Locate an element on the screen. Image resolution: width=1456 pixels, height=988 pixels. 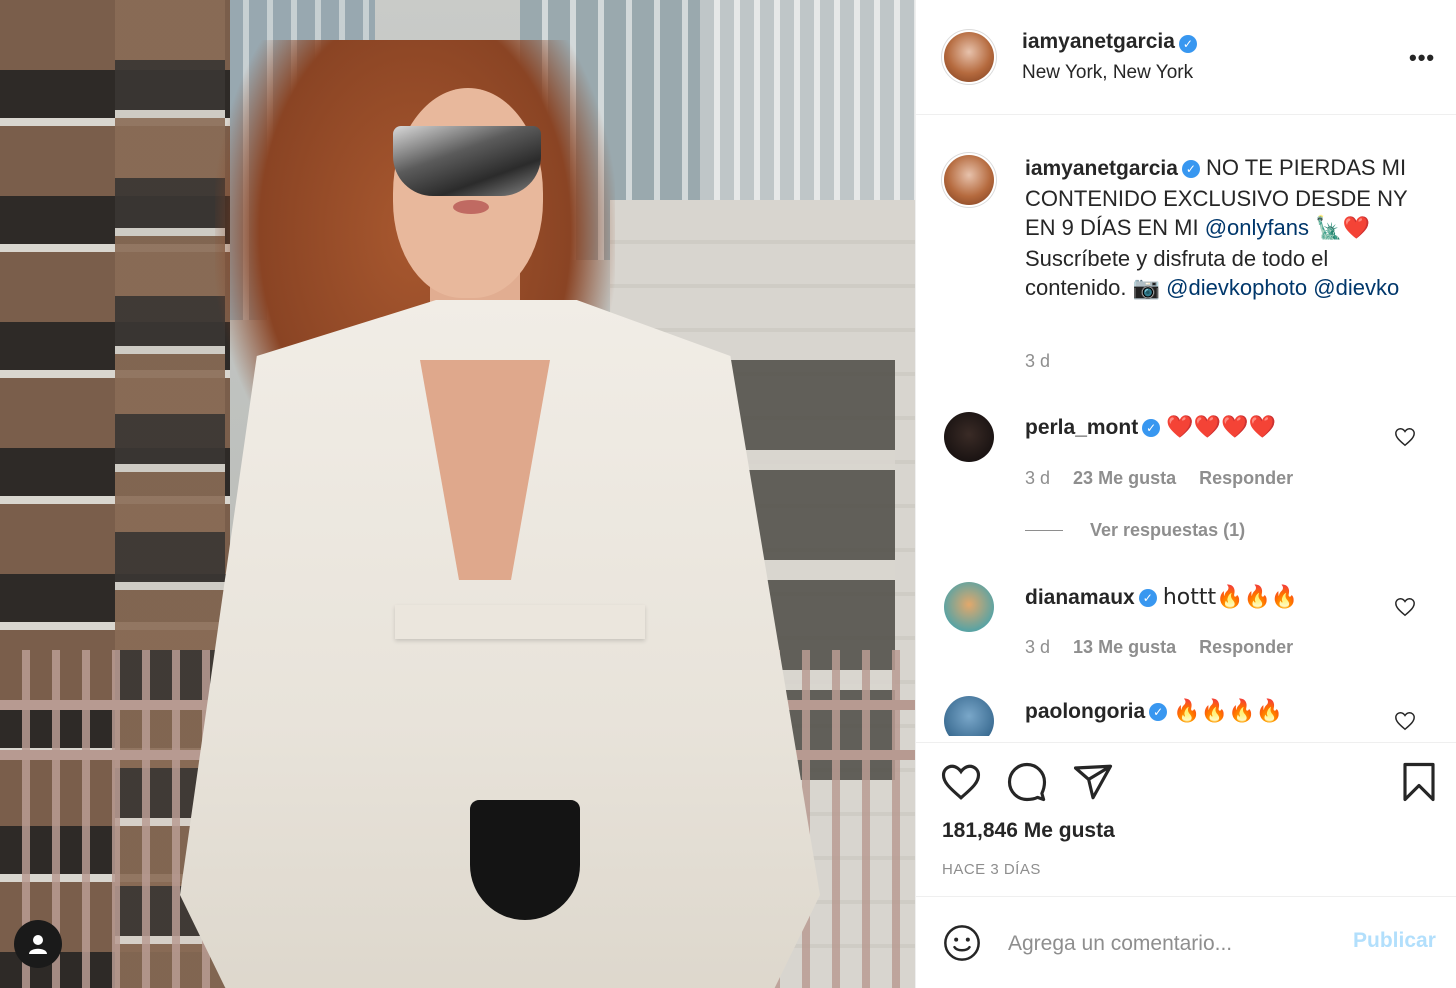
header-username: iamyanetgarcia is located at coordinates (1098, 41).